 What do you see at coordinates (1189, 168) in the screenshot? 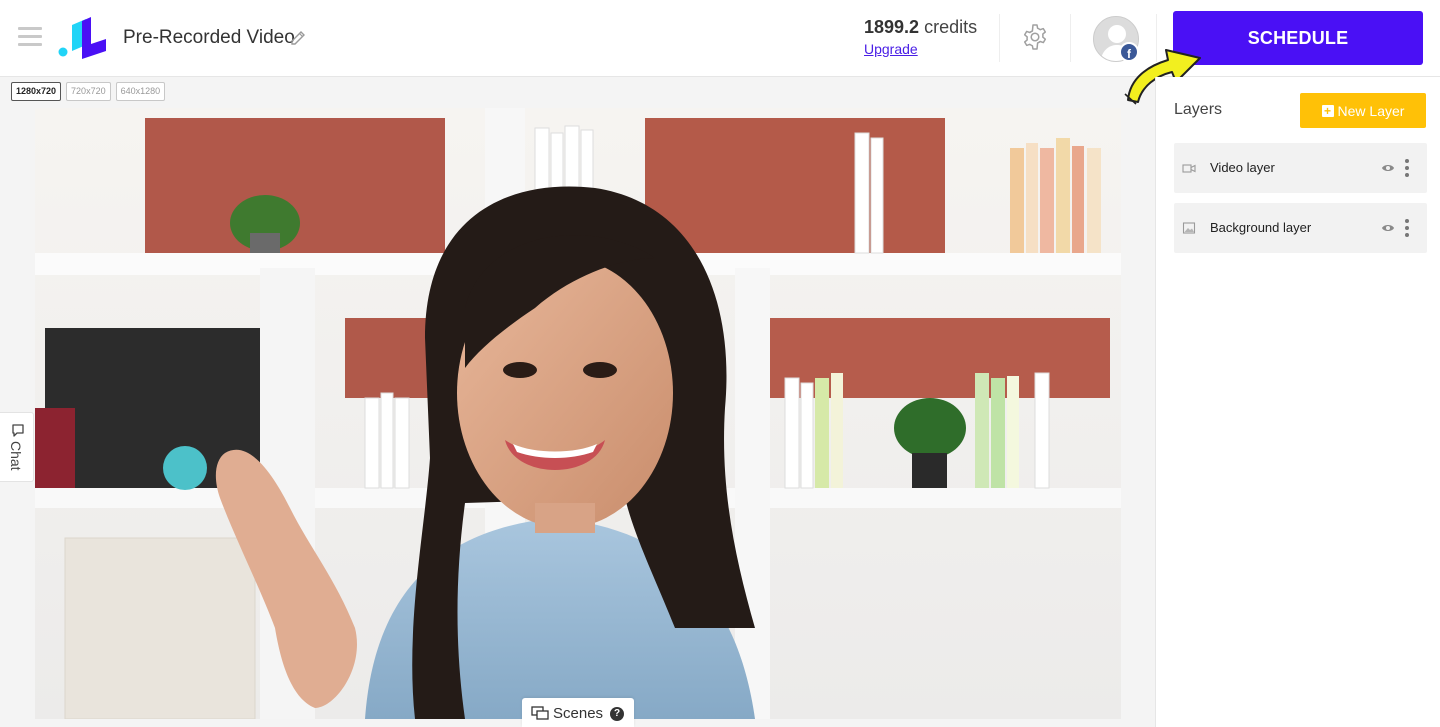
I see `video-camera-icon` at bounding box center [1189, 168].